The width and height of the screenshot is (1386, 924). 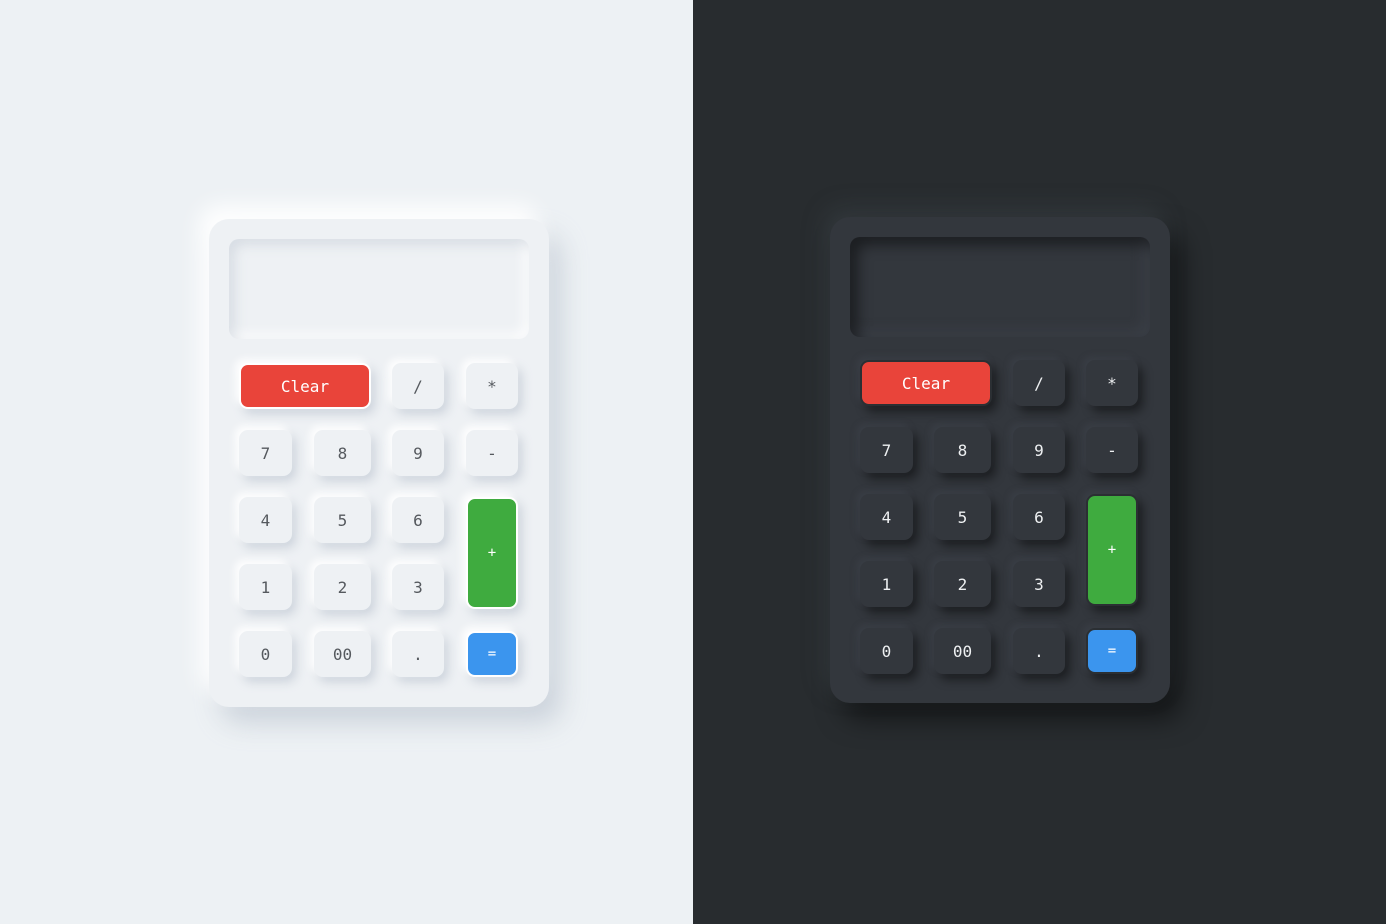 What do you see at coordinates (379, 463) in the screenshot?
I see `calculator-light: Clear / * 7 8 9 - 4 5 6 + 1 2 3 0 00 . =` at bounding box center [379, 463].